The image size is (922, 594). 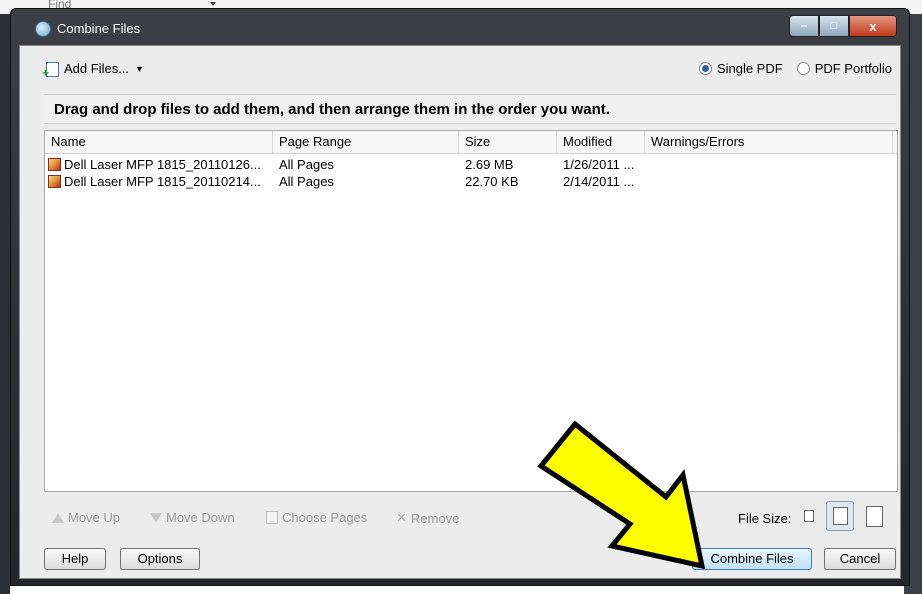 I want to click on single-pdf-radio: Single PDF, so click(x=740, y=68).